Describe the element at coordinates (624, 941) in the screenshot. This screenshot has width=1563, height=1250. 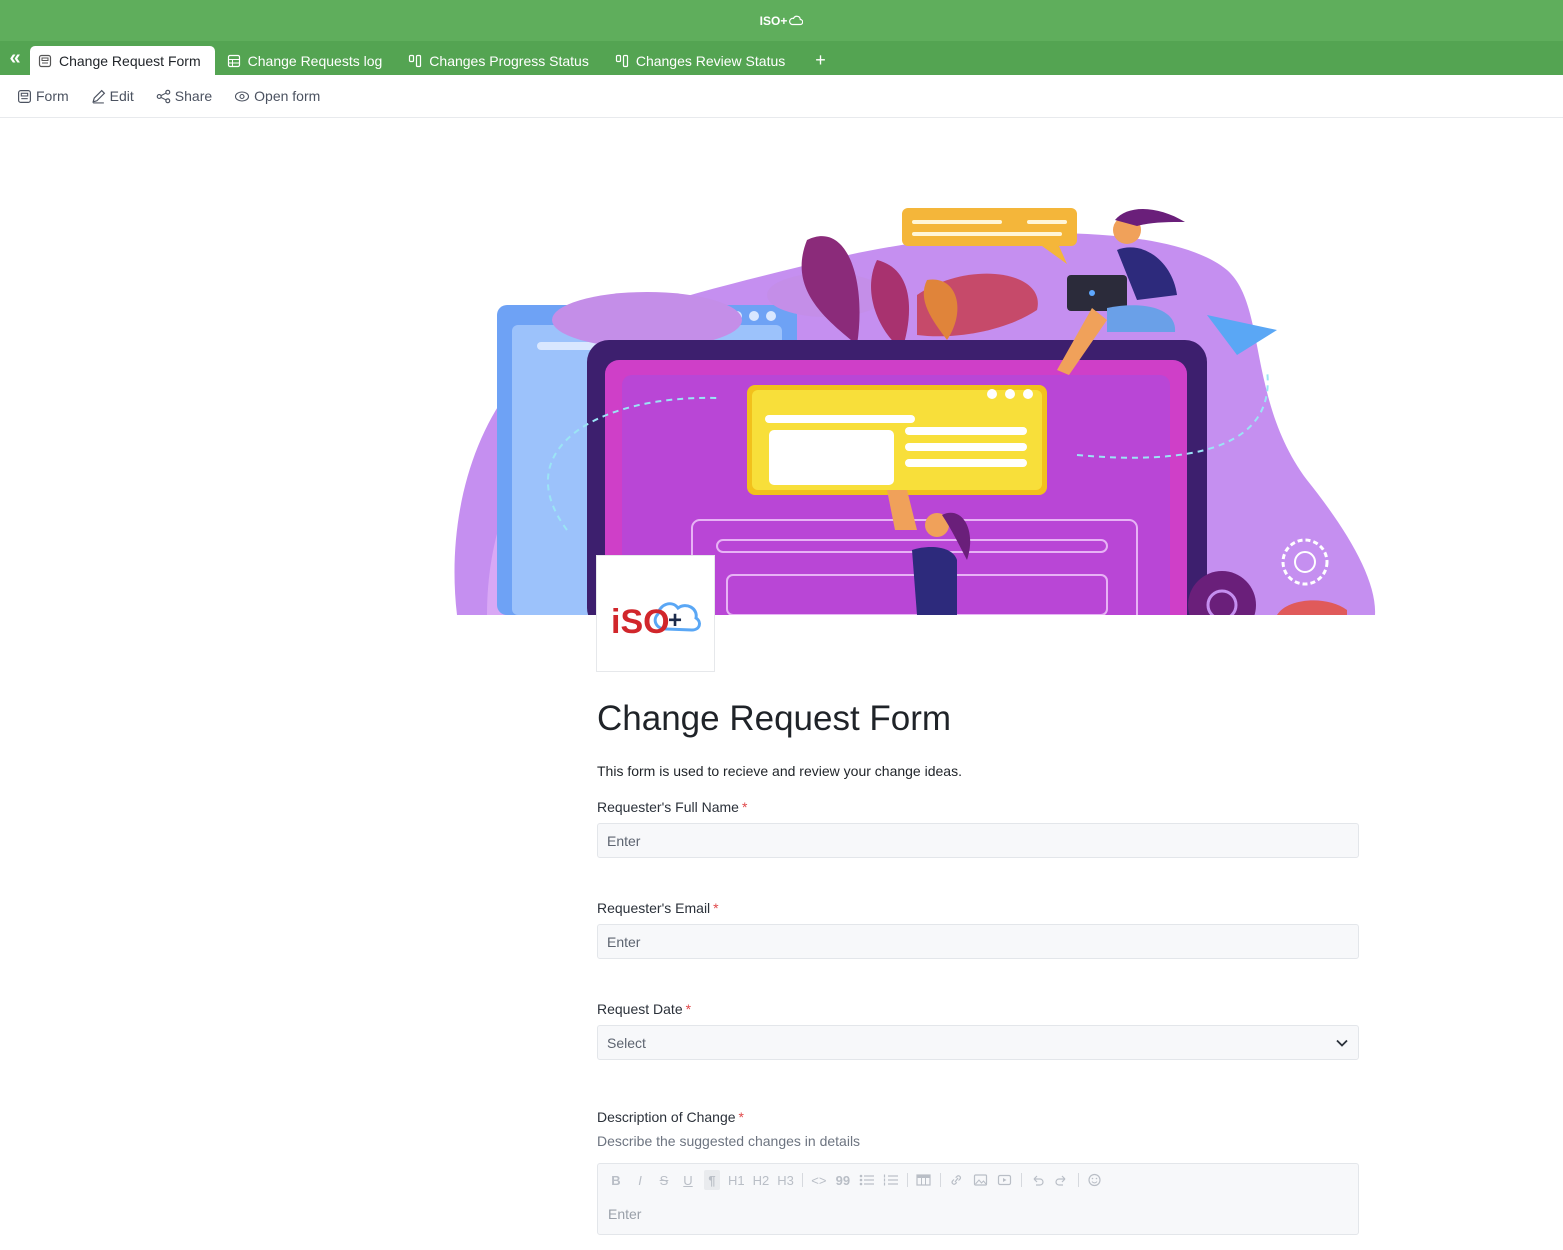
I see `email-placeholder: Enter` at that location.